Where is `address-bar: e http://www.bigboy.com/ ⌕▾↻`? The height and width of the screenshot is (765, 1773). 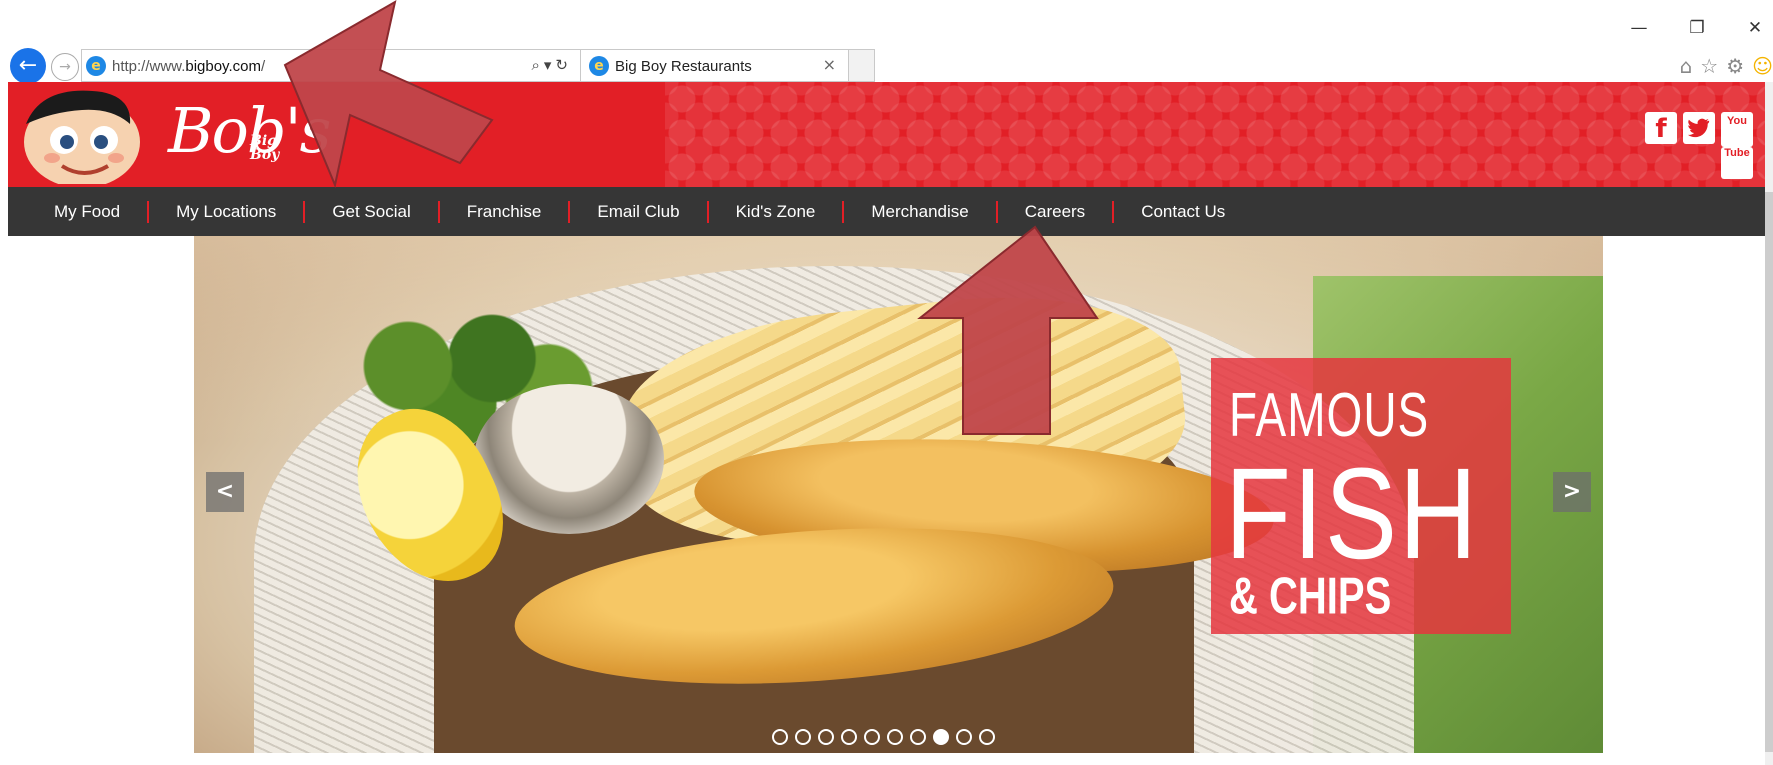 address-bar: e http://www.bigboy.com/ ⌕▾↻ is located at coordinates (331, 65).